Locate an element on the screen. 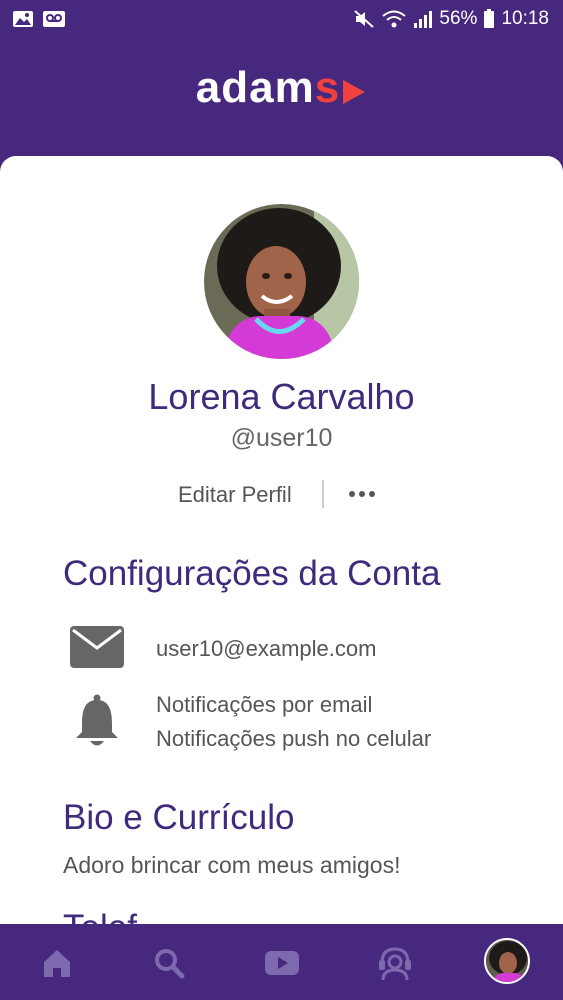  logo-text: adam is located at coordinates (255, 87).